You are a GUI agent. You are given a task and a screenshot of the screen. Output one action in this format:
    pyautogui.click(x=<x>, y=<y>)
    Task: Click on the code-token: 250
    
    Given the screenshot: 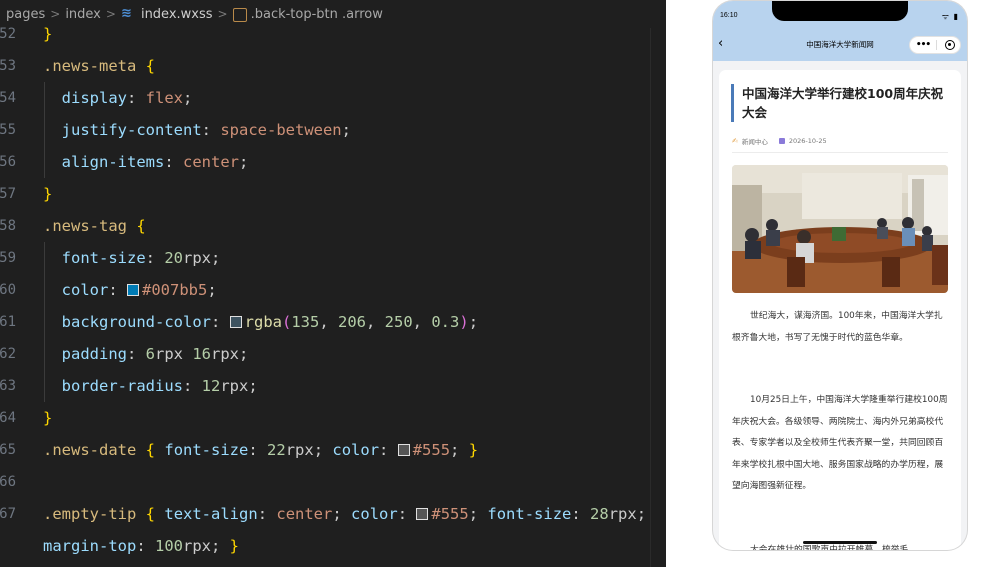 What is the action you would take?
    pyautogui.click(x=398, y=322)
    